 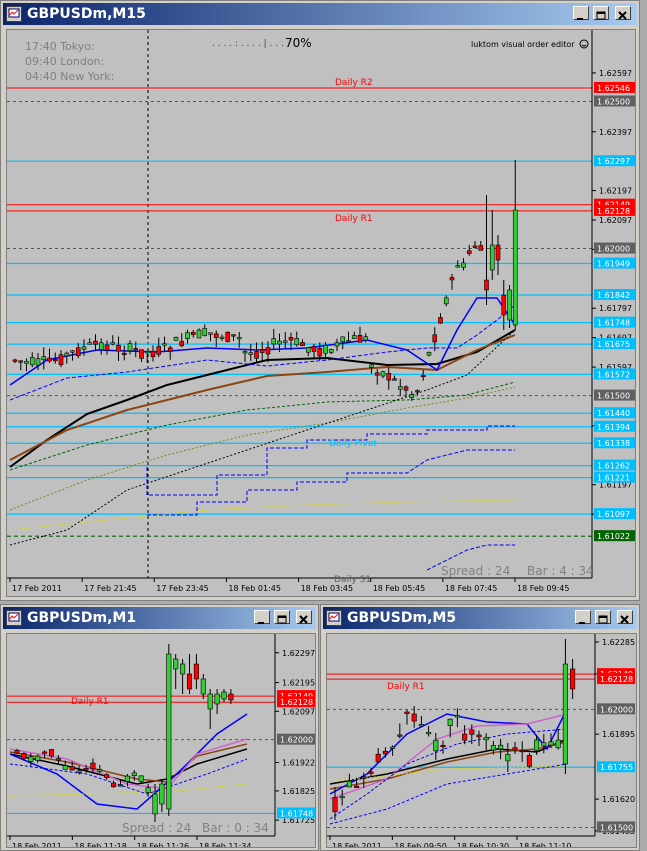 I want to click on clock-tokyo: 17:40 Tokyo:, so click(x=60, y=46).